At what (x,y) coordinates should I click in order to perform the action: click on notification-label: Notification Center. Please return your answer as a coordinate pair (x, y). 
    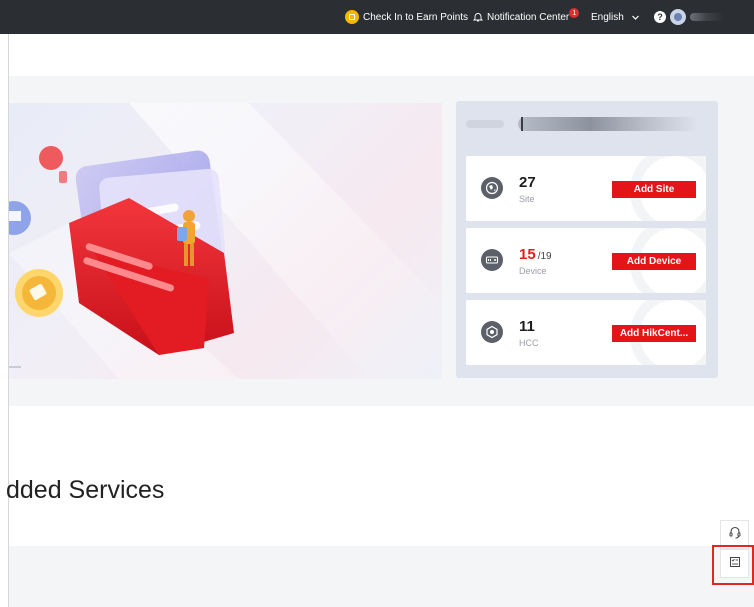
    Looking at the image, I should click on (528, 17).